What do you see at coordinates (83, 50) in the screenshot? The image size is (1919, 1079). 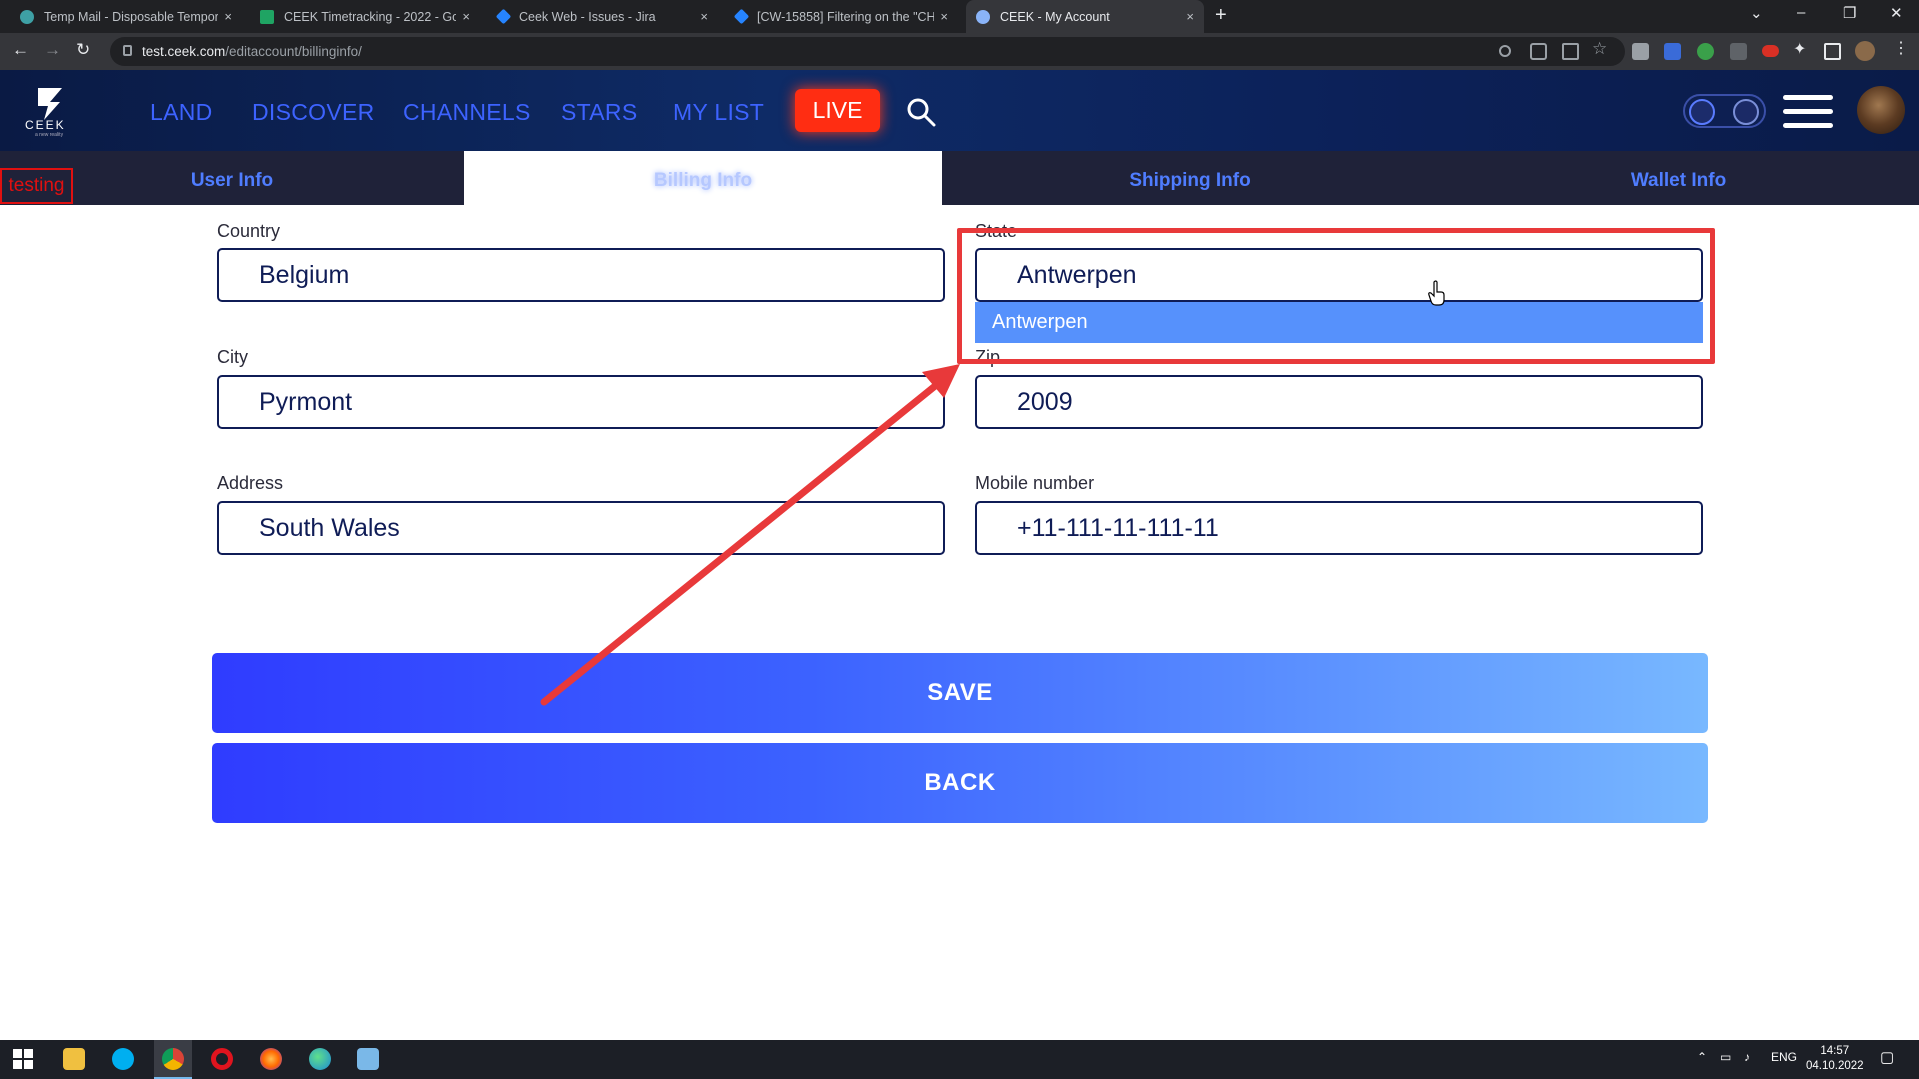 I see `reload-icon: ↻` at bounding box center [83, 50].